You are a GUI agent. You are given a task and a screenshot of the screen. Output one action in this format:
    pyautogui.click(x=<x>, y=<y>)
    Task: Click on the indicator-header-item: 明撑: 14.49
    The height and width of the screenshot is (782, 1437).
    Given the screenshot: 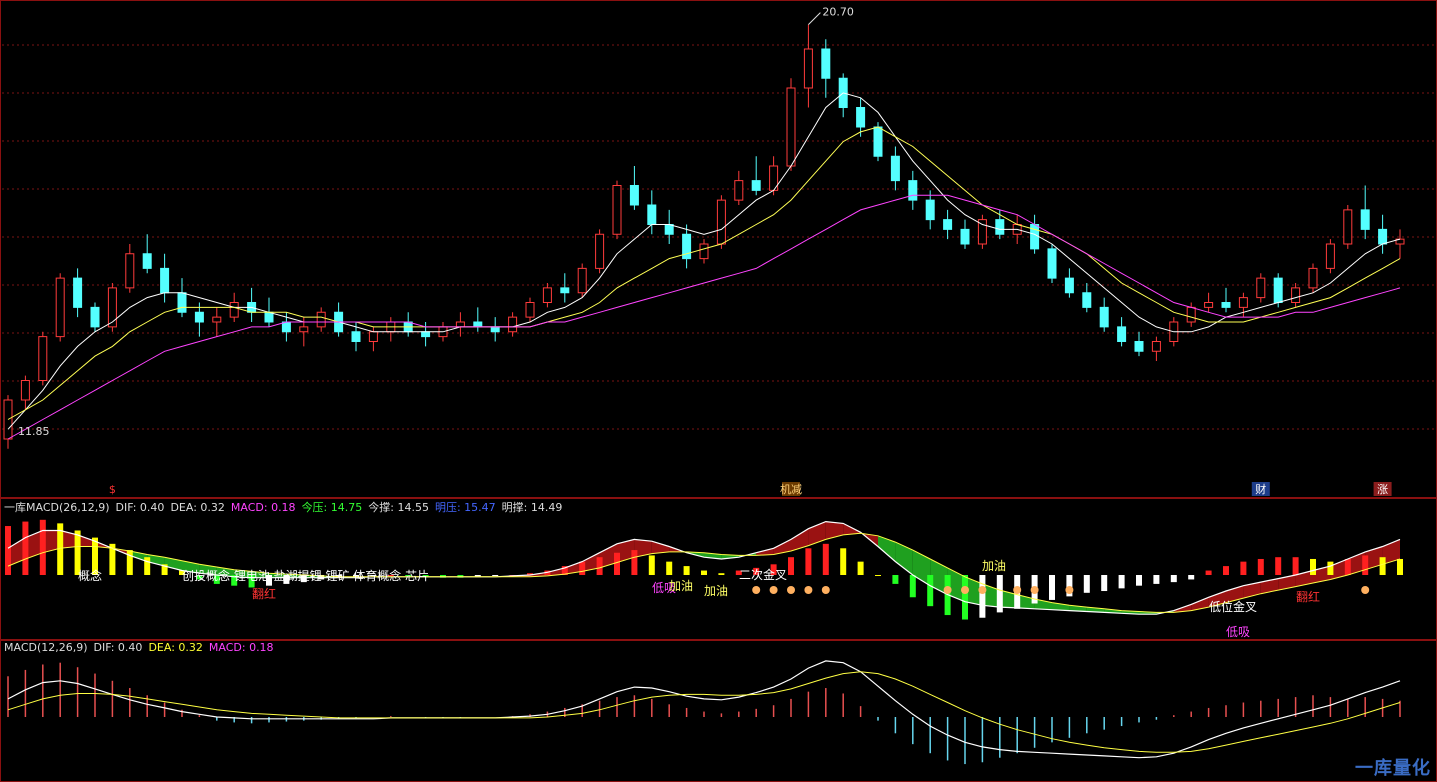 What is the action you would take?
    pyautogui.click(x=532, y=507)
    